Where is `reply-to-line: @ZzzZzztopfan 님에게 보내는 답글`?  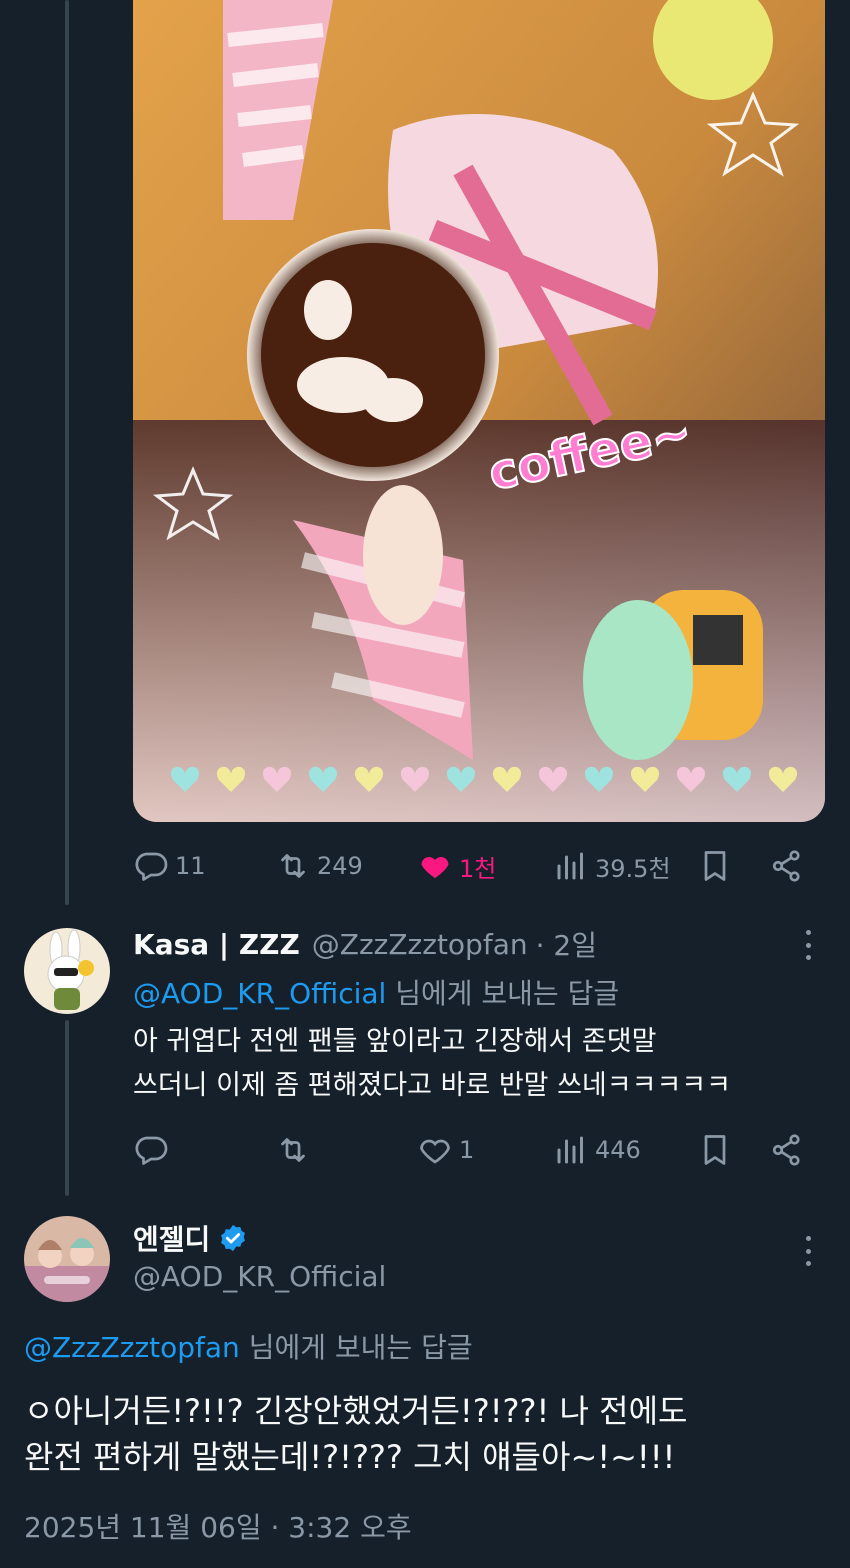
reply-to-line: @ZzzZzztopfan 님에게 보내는 답글 is located at coordinates (248, 1346).